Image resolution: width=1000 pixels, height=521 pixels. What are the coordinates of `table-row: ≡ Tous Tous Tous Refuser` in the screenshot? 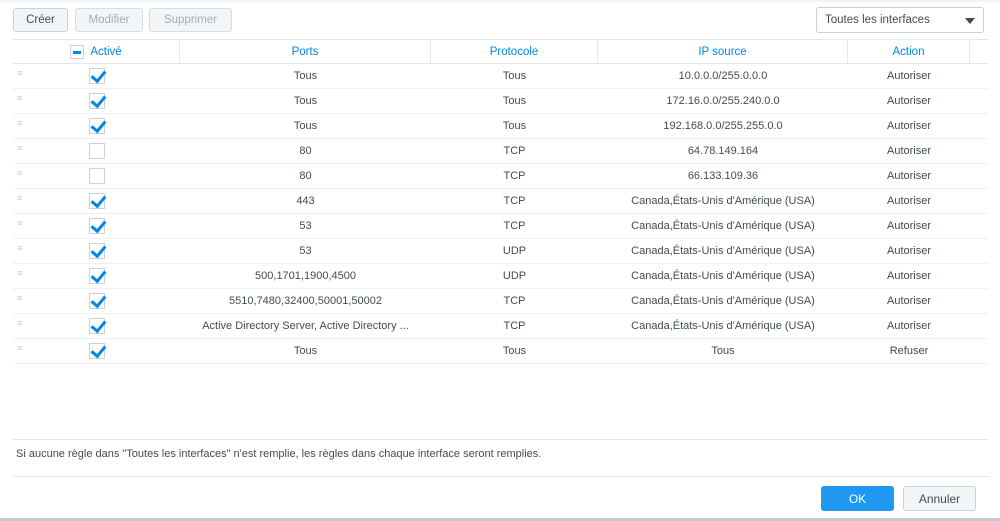 It's located at (500, 351).